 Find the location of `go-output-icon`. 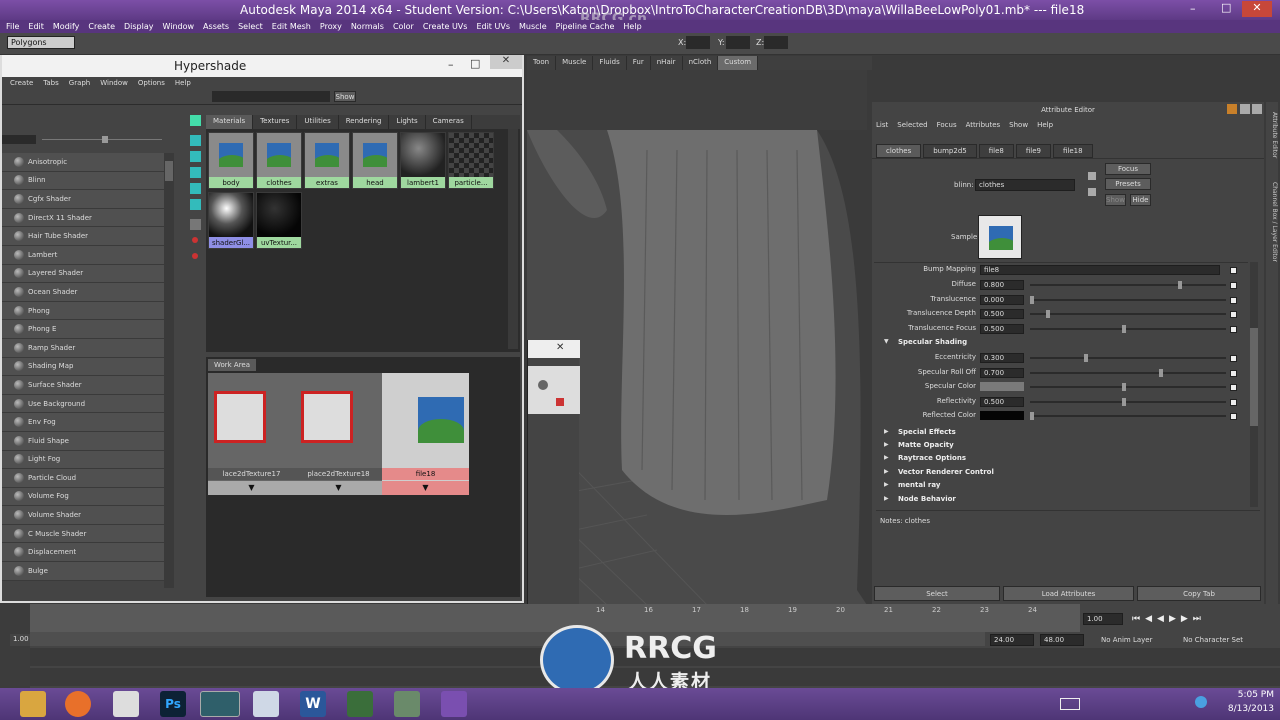

go-output-icon is located at coordinates (1092, 192).